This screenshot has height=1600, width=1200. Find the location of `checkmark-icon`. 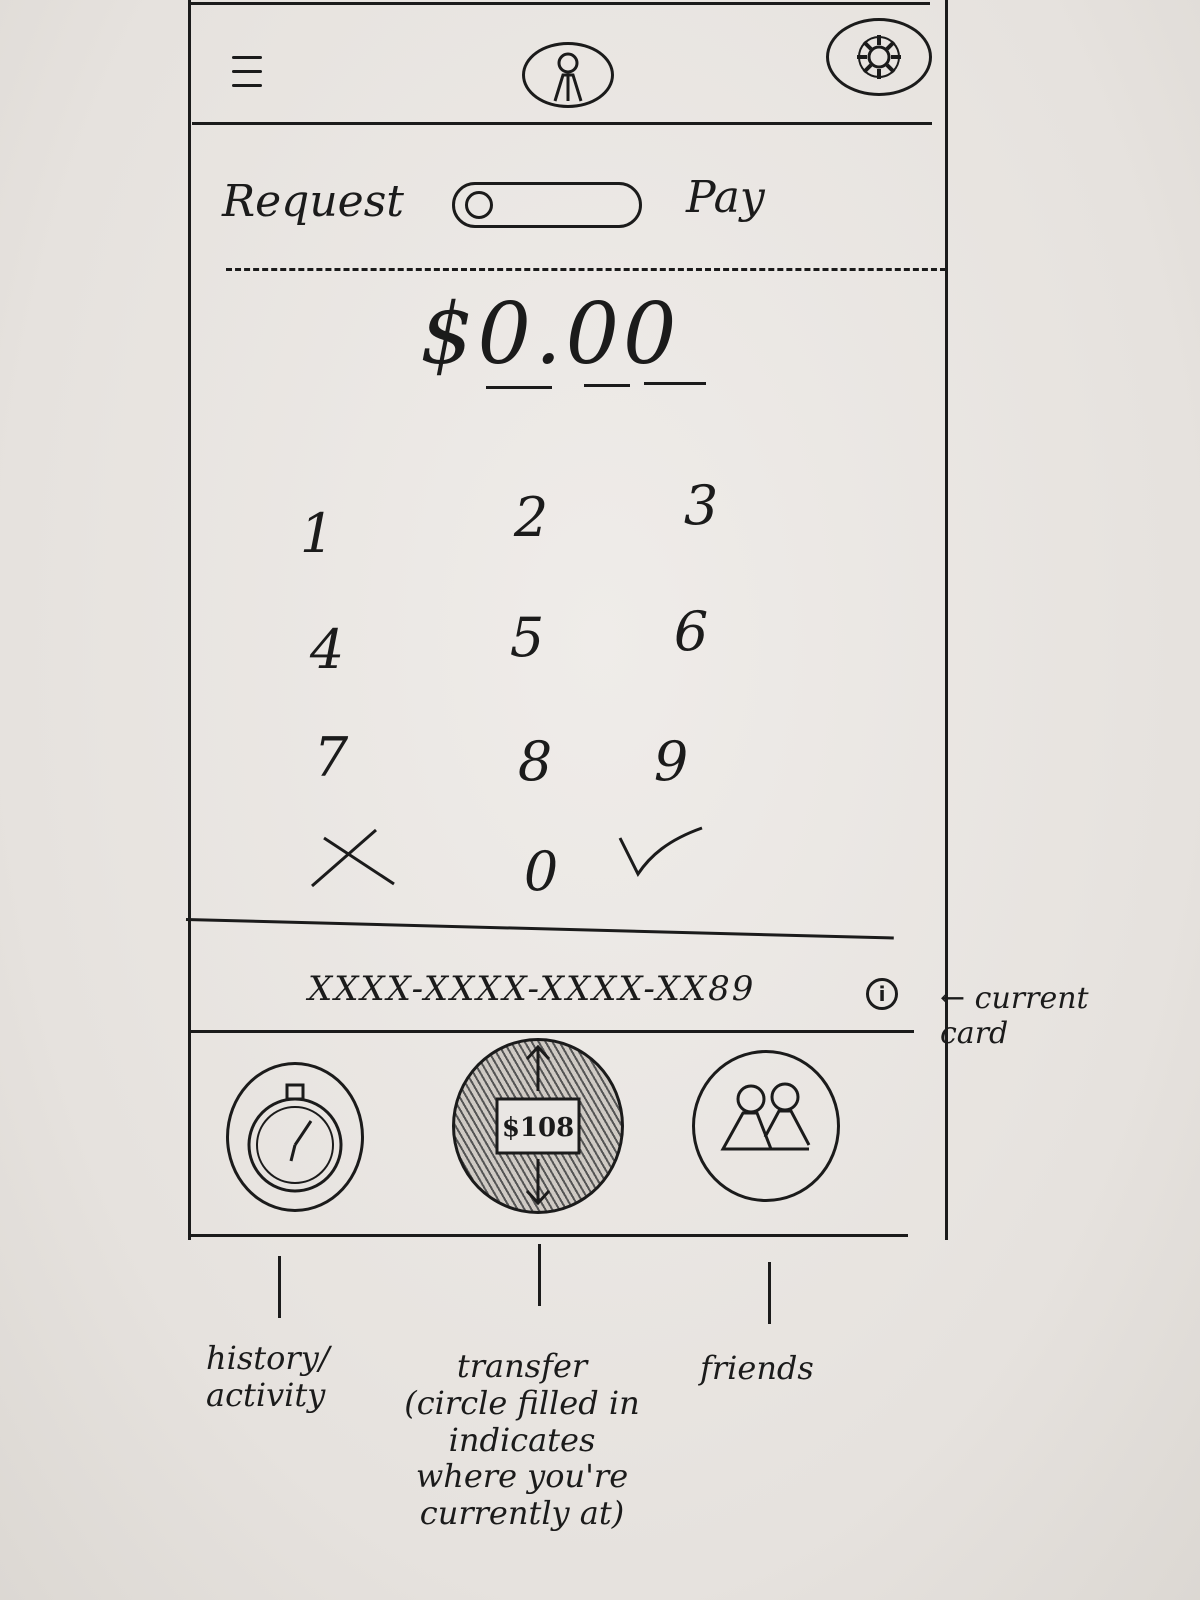

checkmark-icon is located at coordinates (660, 851).